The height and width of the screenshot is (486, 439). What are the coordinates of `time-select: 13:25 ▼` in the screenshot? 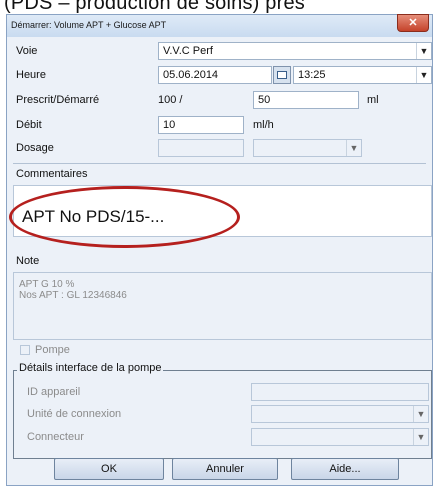 It's located at (362, 75).